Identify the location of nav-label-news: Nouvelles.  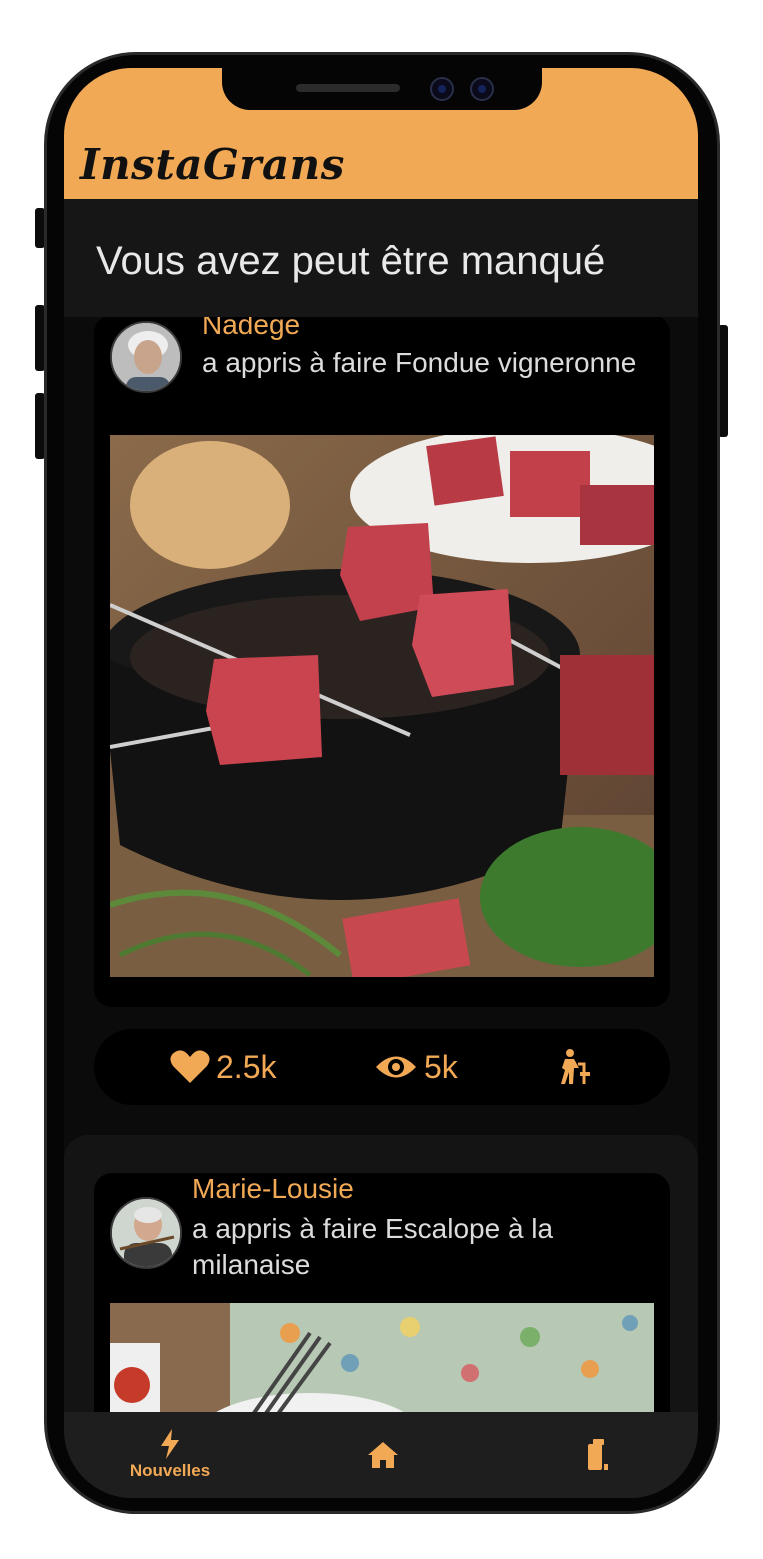
(170, 1470).